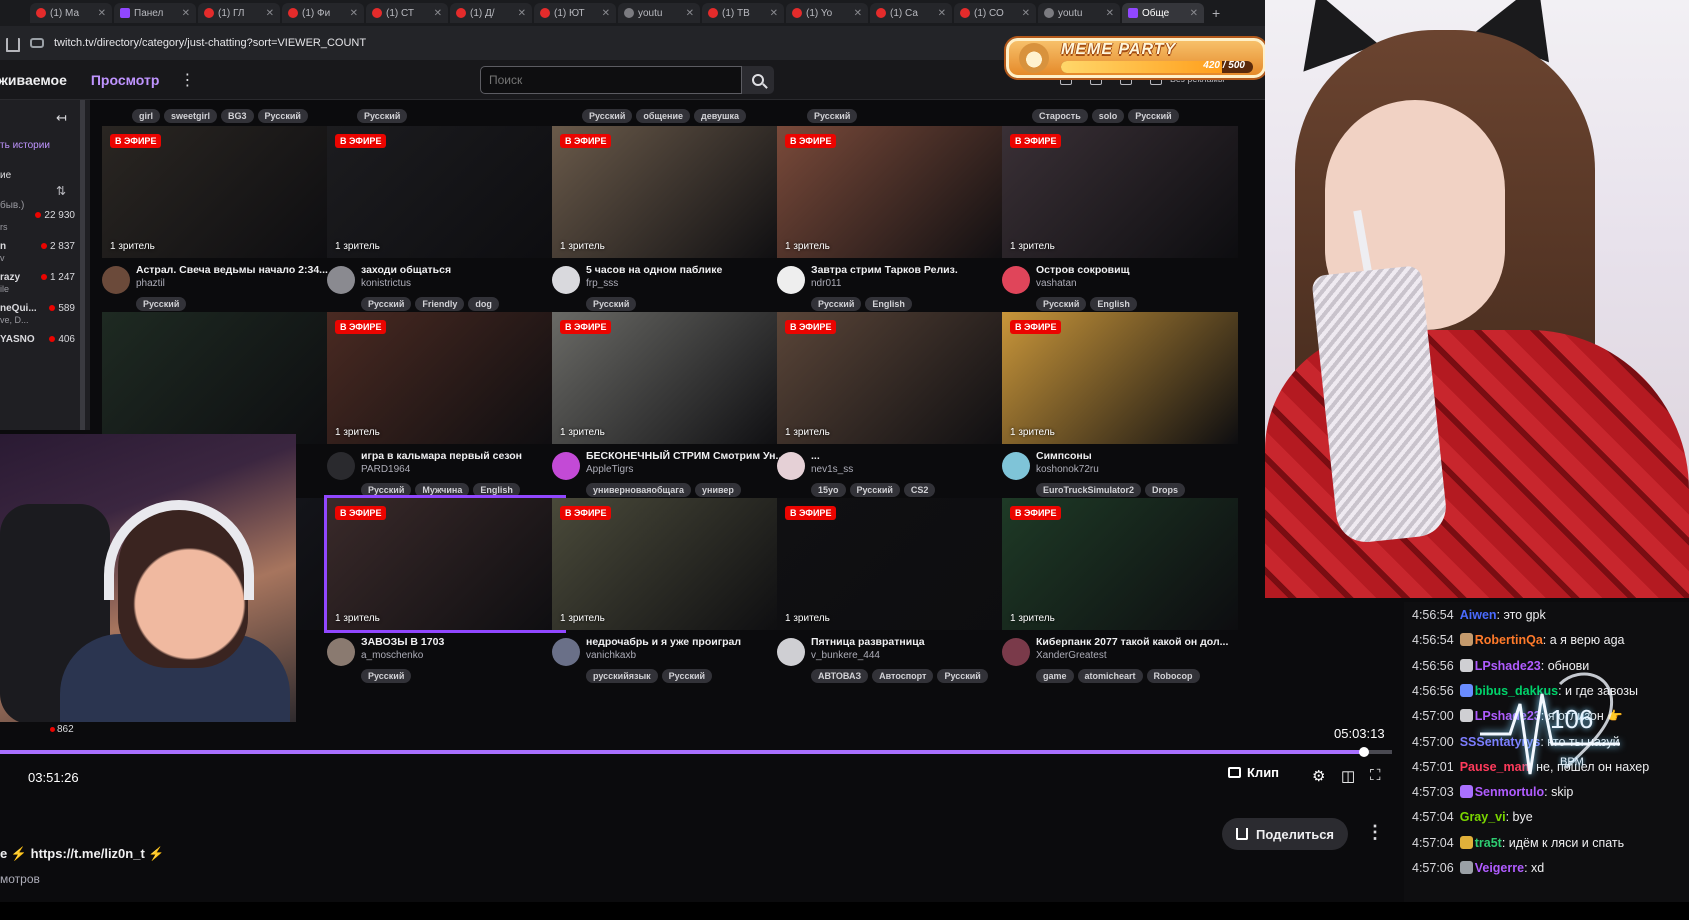 Image resolution: width=1689 pixels, height=920 pixels. I want to click on new-tab-button: +, so click(1216, 13).